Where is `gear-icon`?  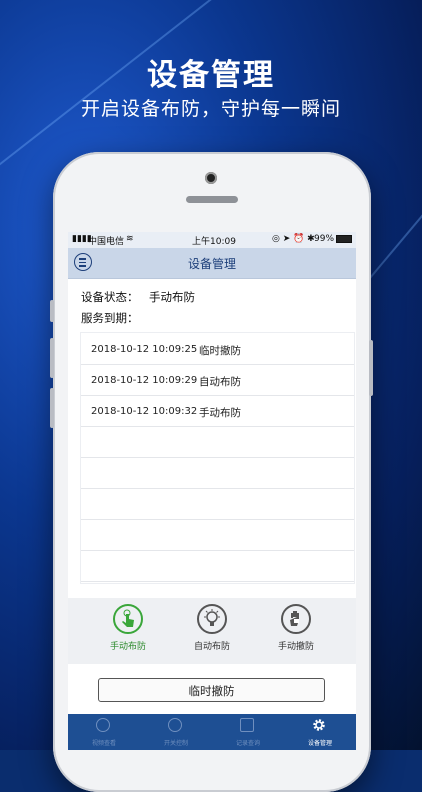 gear-icon is located at coordinates (319, 725).